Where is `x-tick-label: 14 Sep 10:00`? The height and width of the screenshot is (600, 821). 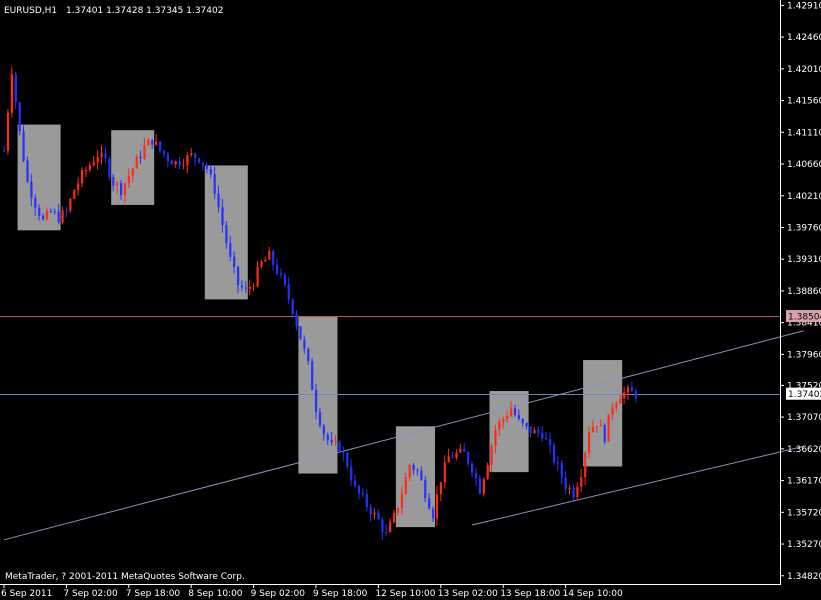
x-tick-label: 14 Sep 10:00 is located at coordinates (593, 594).